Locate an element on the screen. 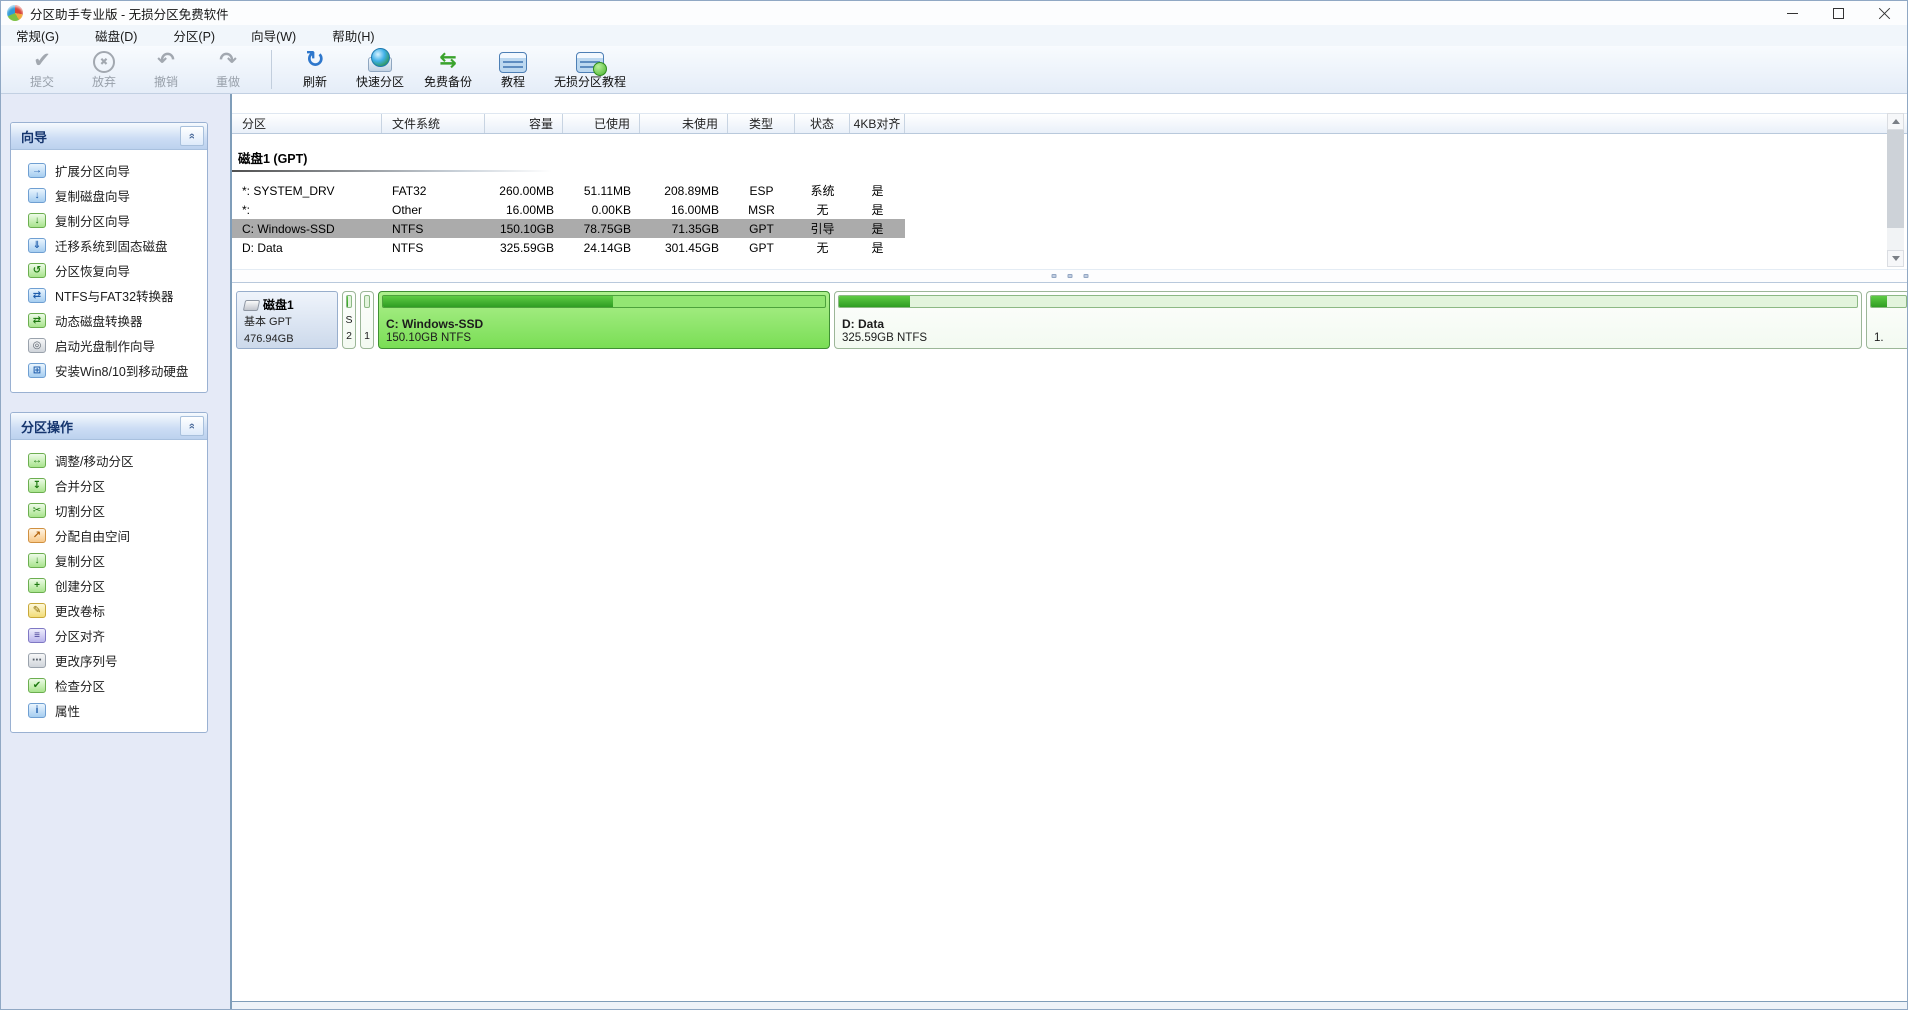 The height and width of the screenshot is (1010, 1908). partition-label: 1 is located at coordinates (367, 335).